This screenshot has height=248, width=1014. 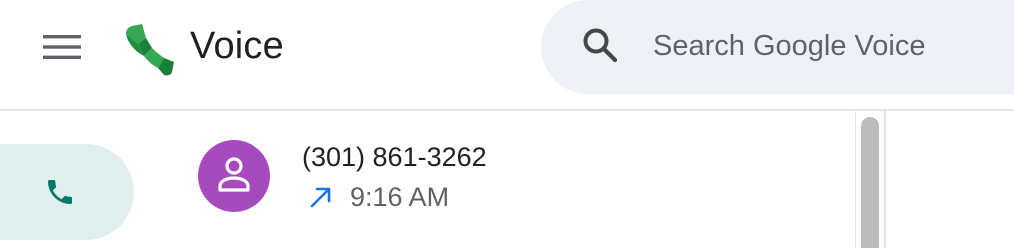 What do you see at coordinates (855, 179) in the screenshot?
I see `scrollbar-left-border` at bounding box center [855, 179].